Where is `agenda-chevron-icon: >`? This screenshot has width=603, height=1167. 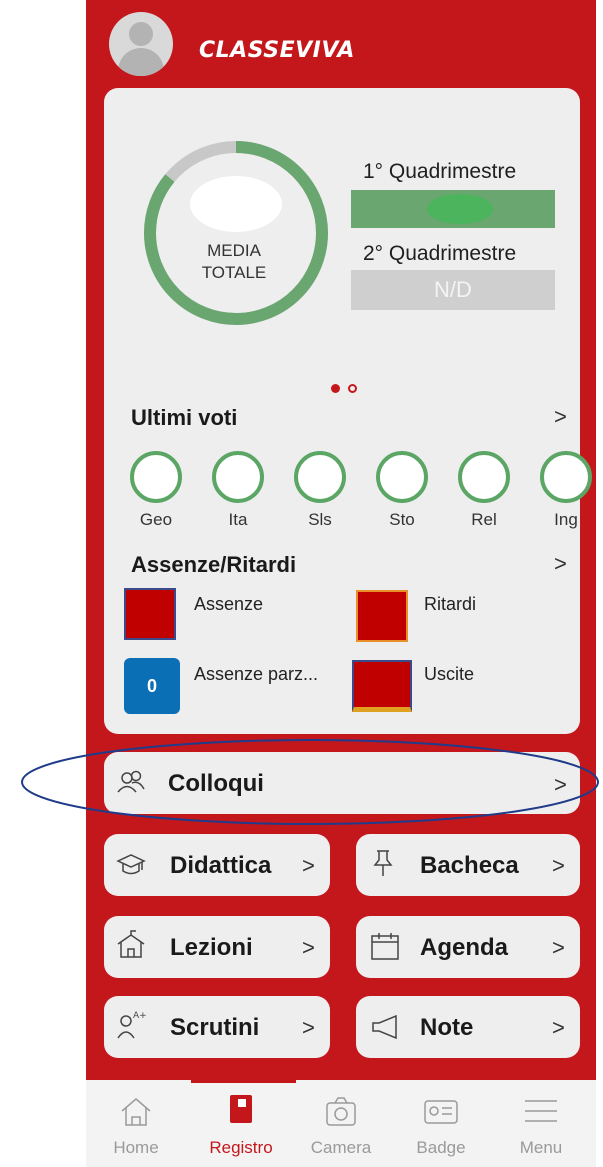
agenda-chevron-icon: > is located at coordinates (558, 947).